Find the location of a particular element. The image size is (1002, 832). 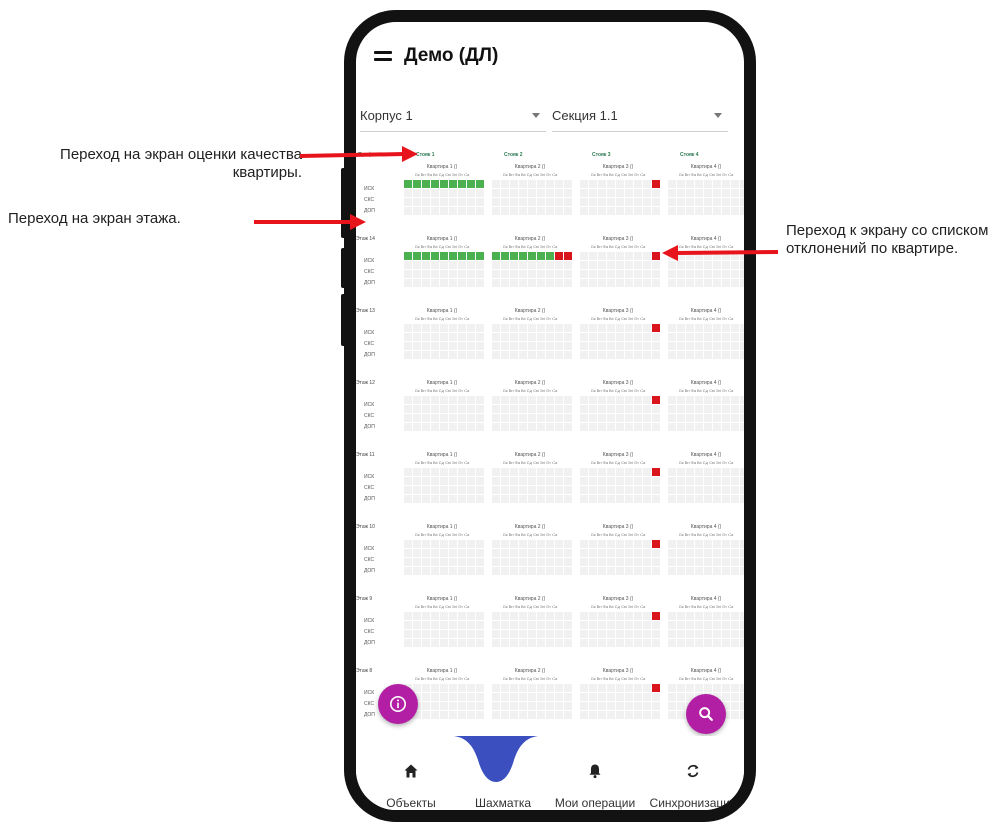

annotation-arrows is located at coordinates (516, 203).